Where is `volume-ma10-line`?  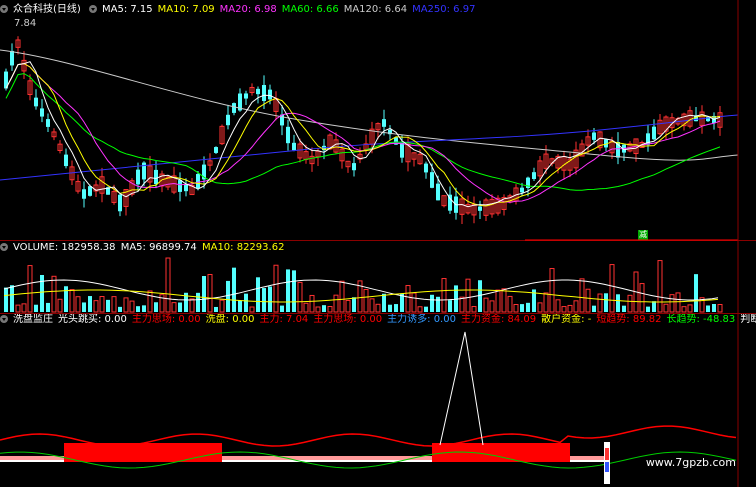 volume-ma10-line is located at coordinates (361, 296).